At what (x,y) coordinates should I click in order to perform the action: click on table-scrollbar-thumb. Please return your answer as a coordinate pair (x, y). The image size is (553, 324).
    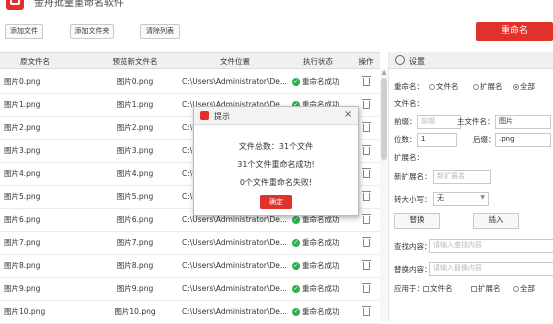
    Looking at the image, I should click on (384, 119).